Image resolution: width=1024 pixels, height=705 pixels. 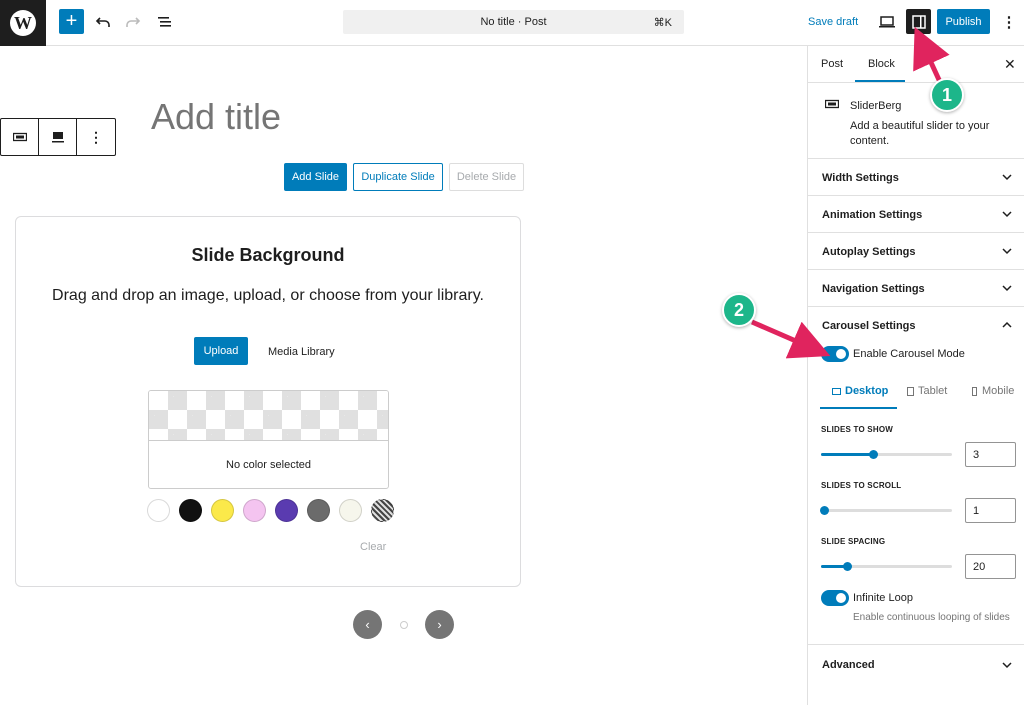 I want to click on panel-title: Advanced, so click(x=848, y=665).